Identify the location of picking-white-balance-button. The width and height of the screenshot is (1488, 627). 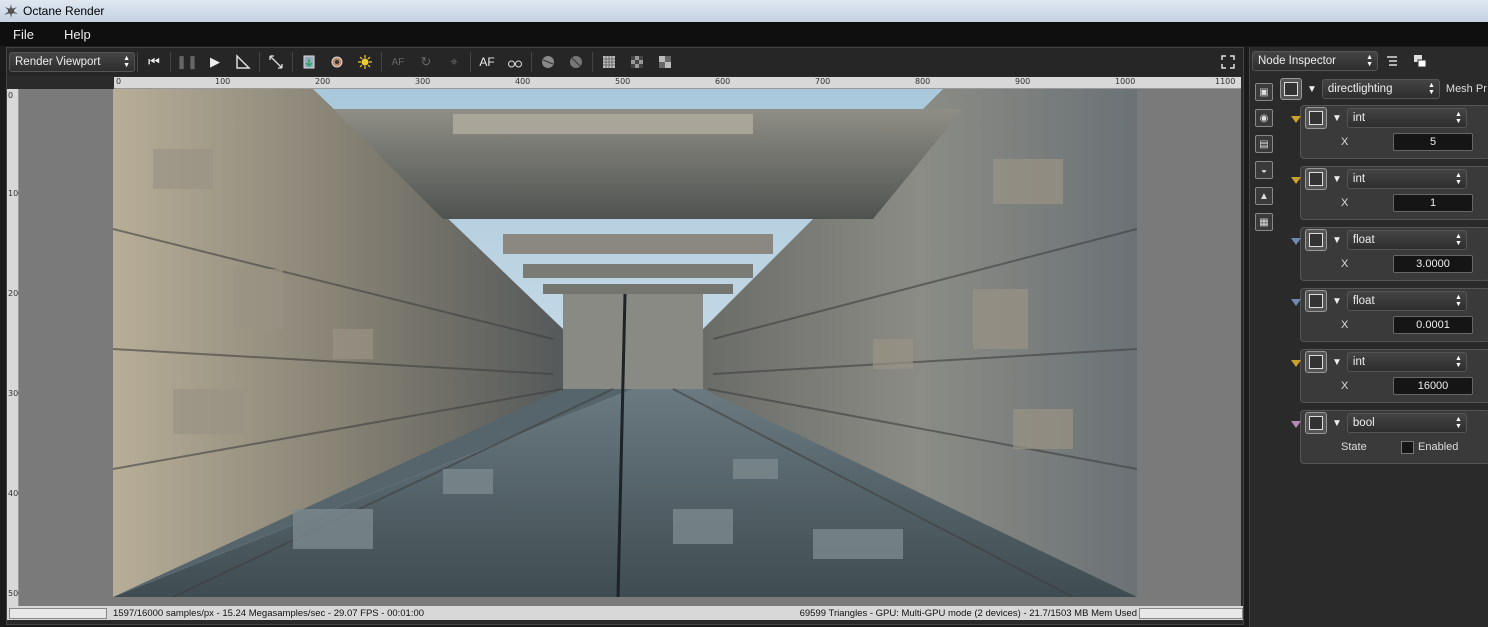
(365, 62).